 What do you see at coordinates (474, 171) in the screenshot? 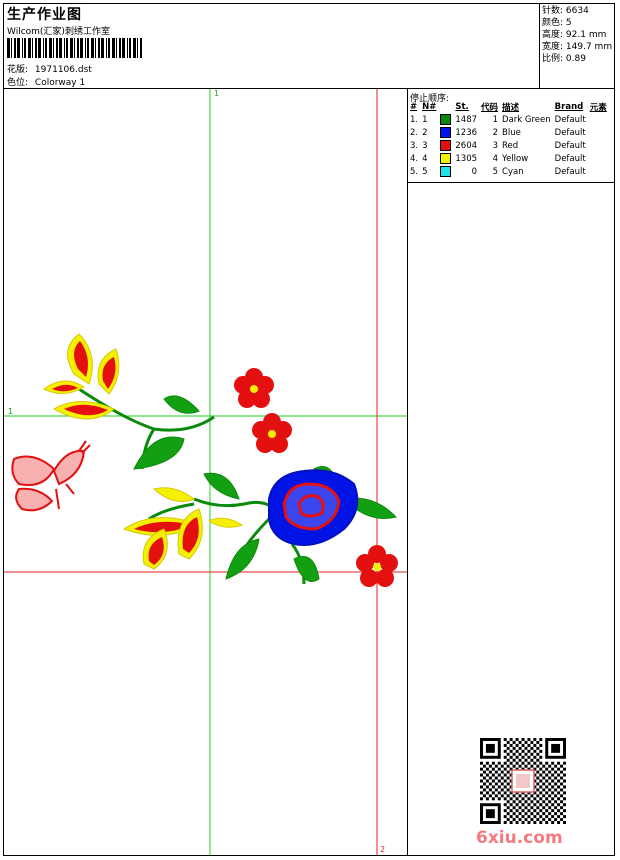
I see `stop-stitches: 0` at bounding box center [474, 171].